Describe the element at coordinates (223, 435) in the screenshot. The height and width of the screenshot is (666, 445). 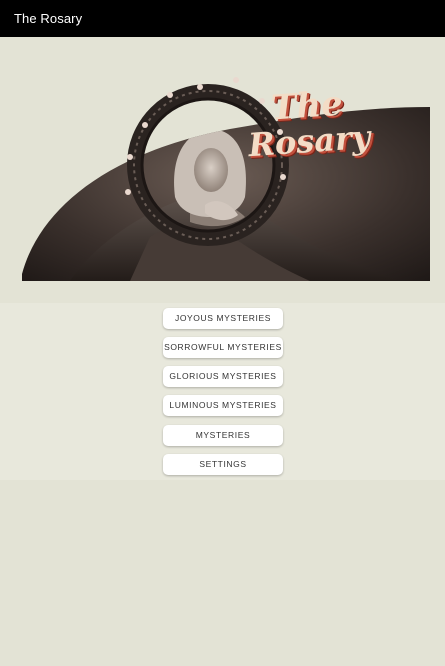
I see `mysteries-button: MYSTERIES` at that location.